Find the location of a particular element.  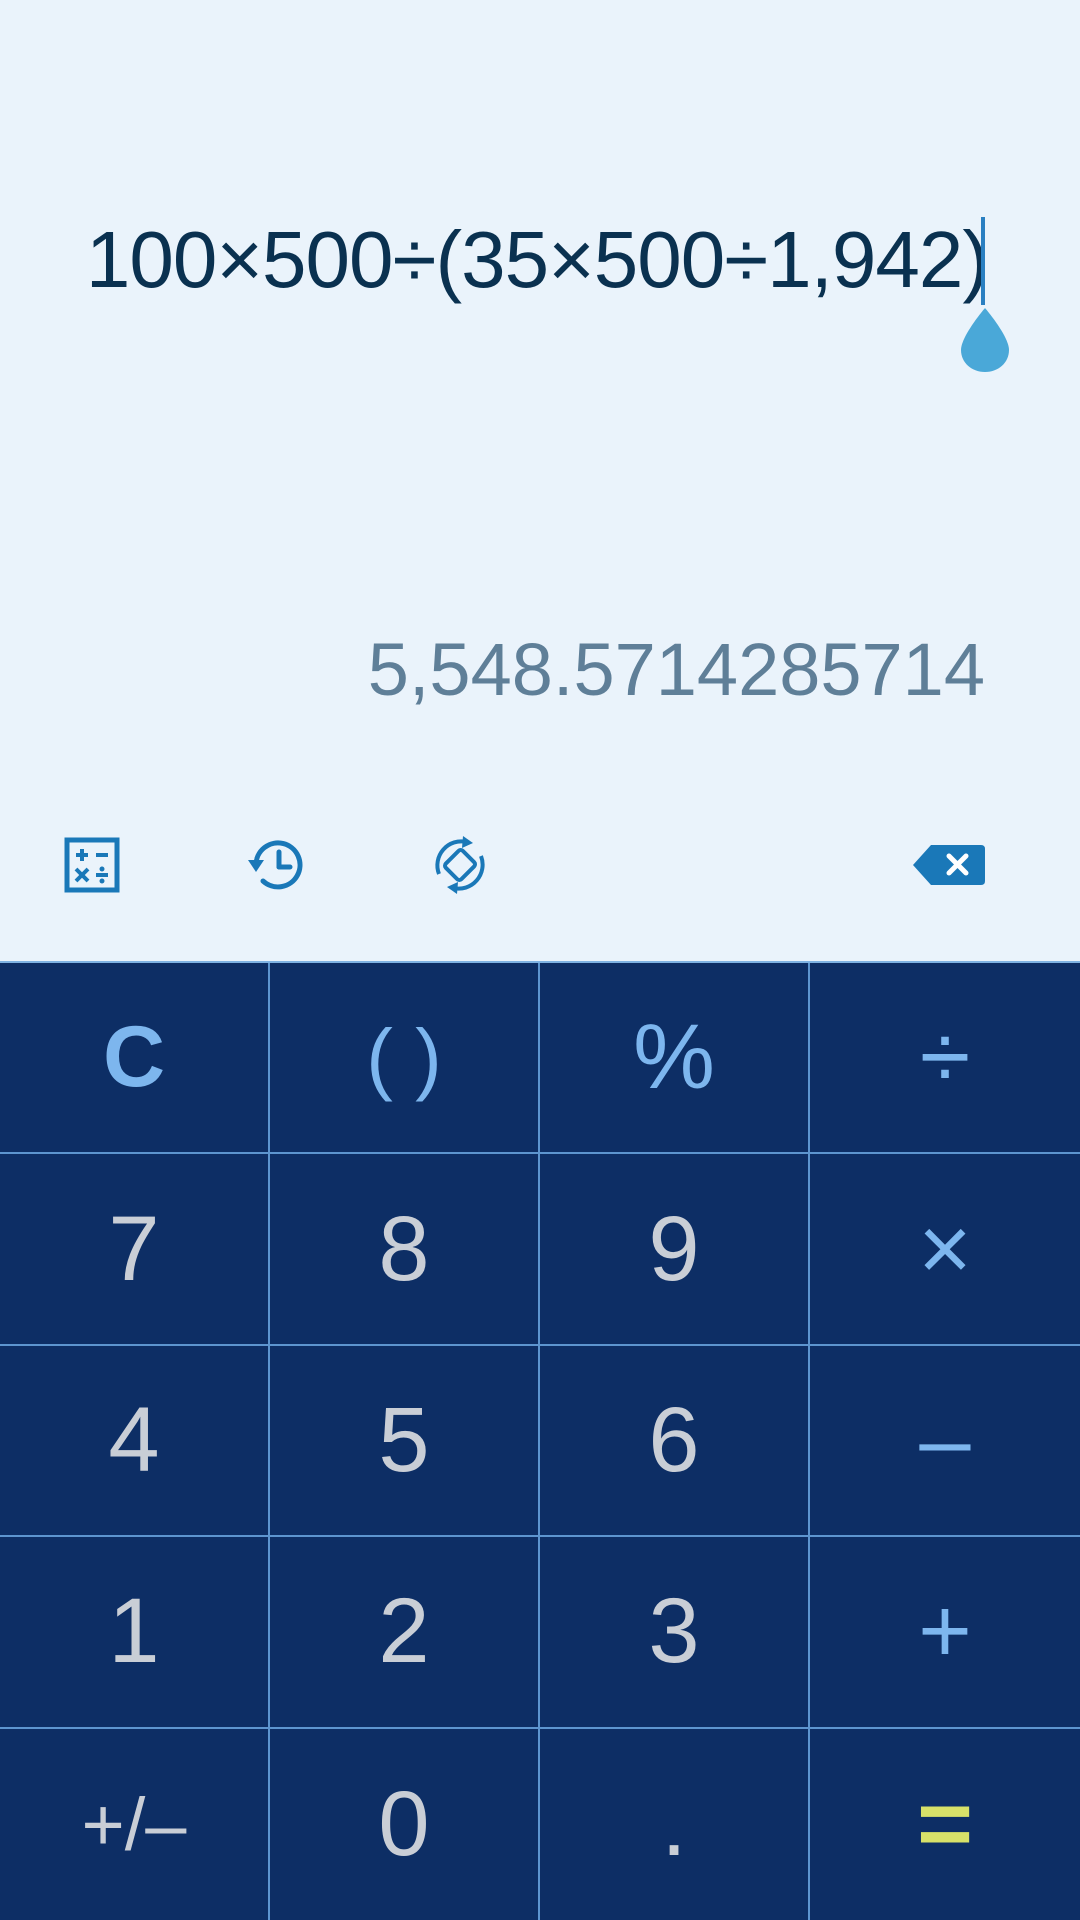

expression-input: 100×500÷(35×500÷1,942) is located at coordinates (537, 260).